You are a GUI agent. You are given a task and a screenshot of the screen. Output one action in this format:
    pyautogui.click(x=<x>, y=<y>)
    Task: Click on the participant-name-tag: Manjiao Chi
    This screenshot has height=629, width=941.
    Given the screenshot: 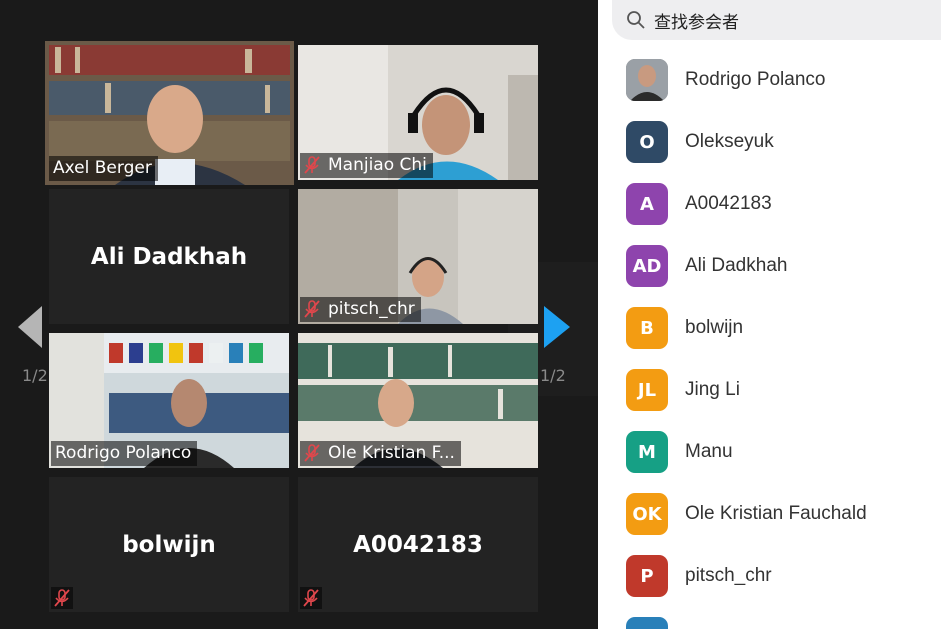 What is the action you would take?
    pyautogui.click(x=366, y=165)
    